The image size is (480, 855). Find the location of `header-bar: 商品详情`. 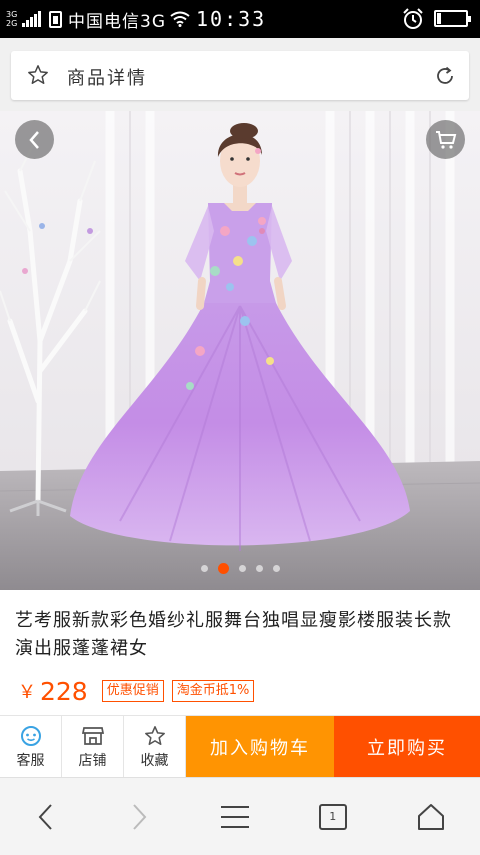

header-bar: 商品详情 is located at coordinates (240, 74).